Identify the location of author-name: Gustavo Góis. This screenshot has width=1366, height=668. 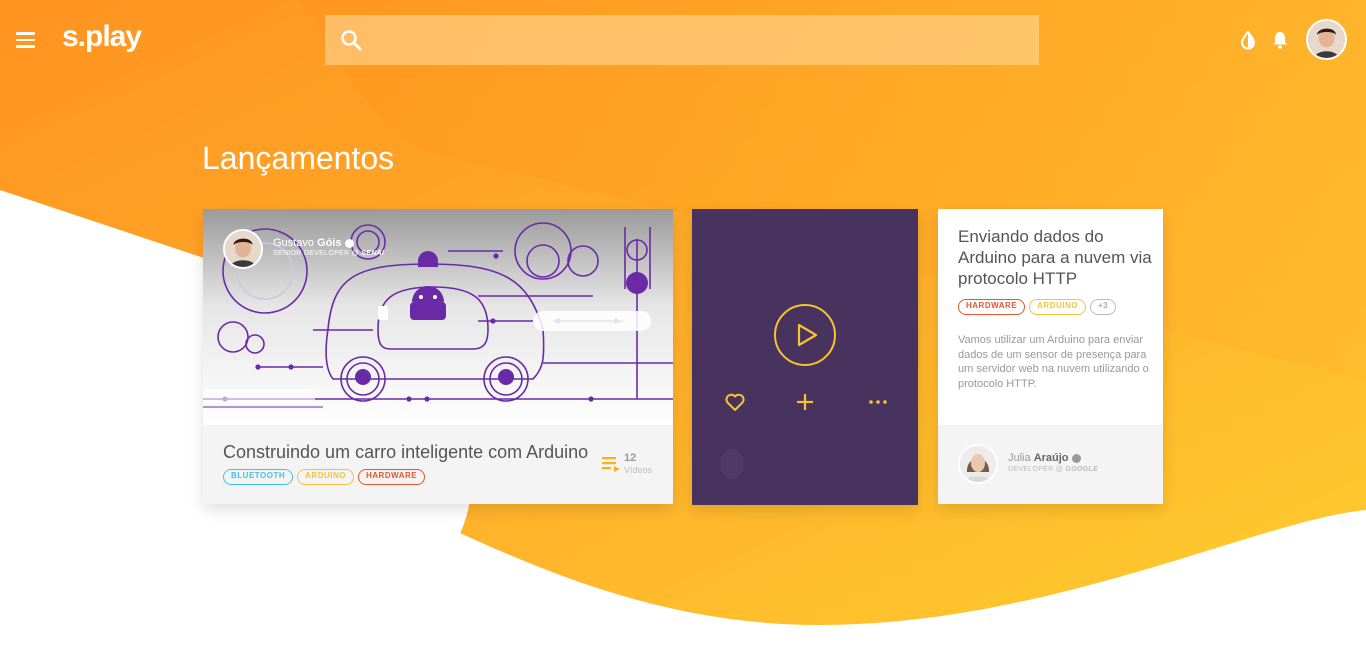
(333, 243).